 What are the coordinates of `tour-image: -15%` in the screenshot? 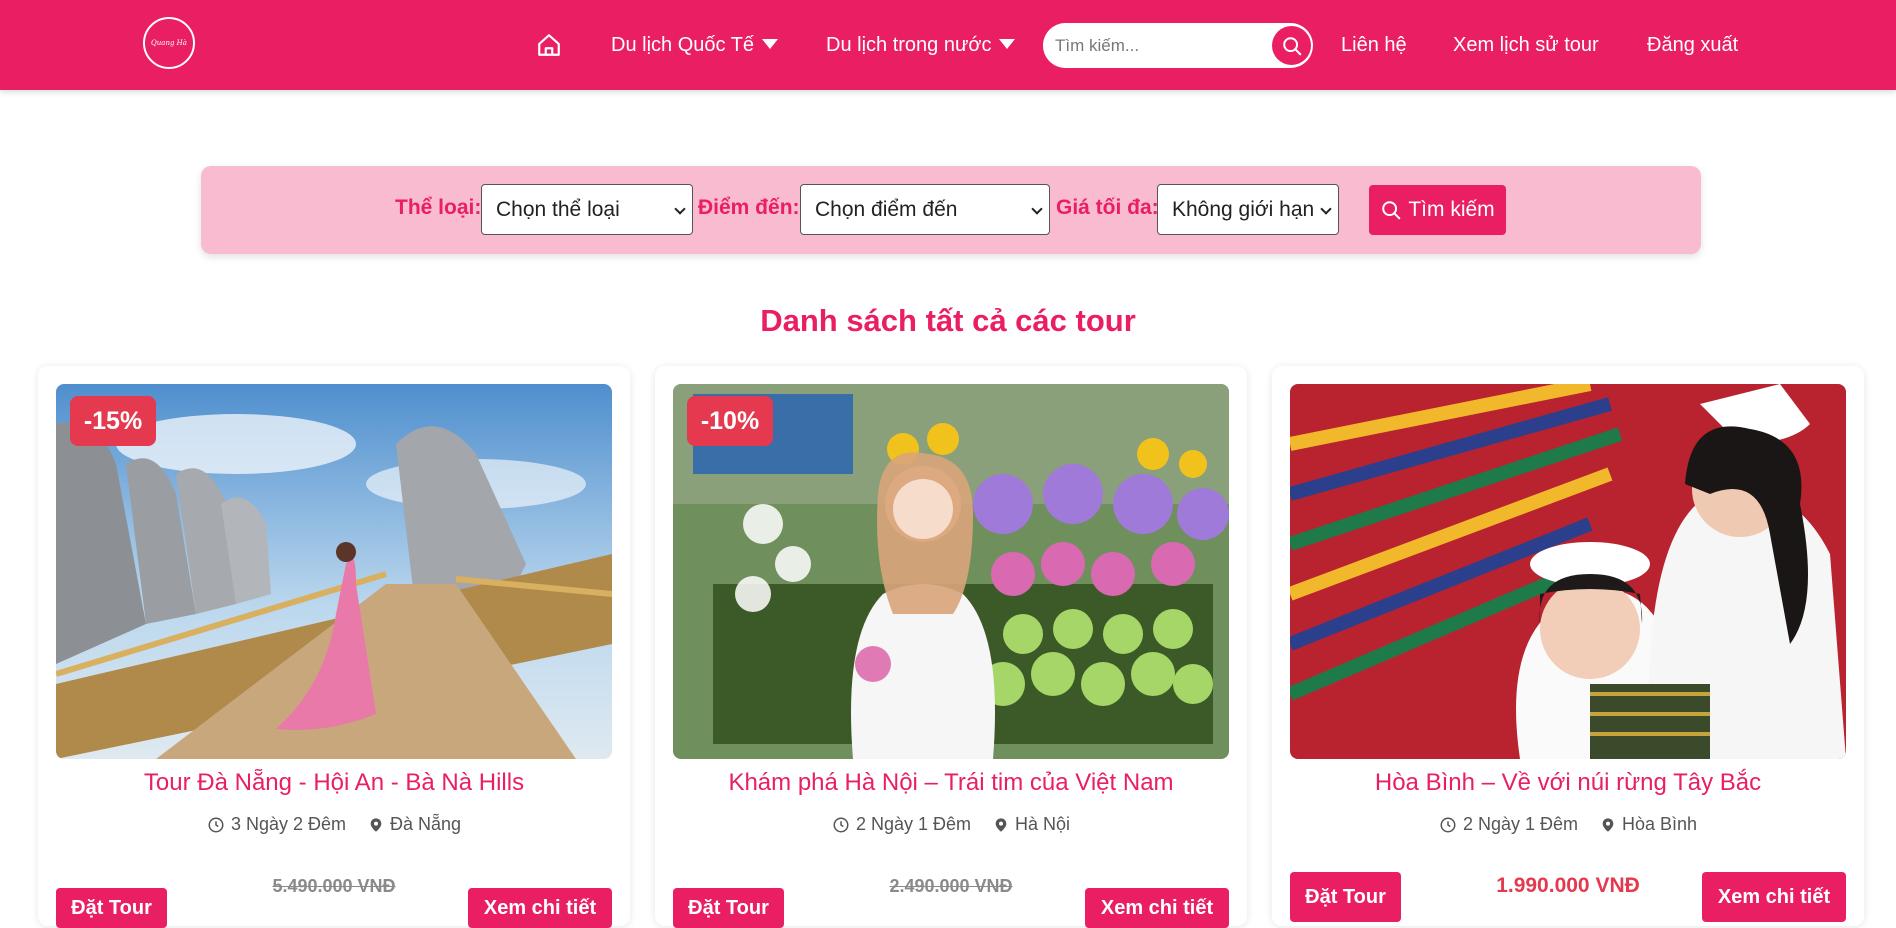 It's located at (334, 571).